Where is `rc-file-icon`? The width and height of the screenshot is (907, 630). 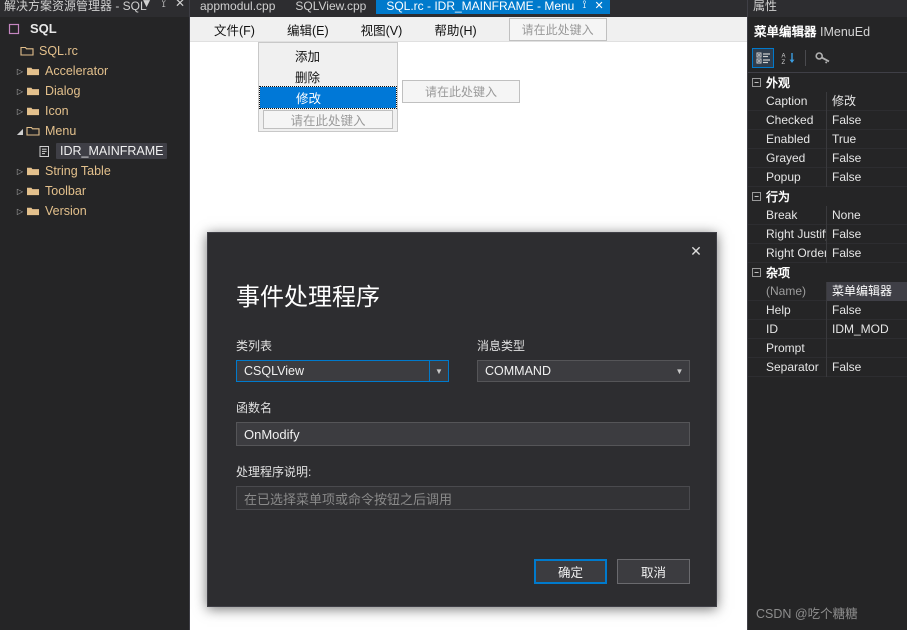 rc-file-icon is located at coordinates (27, 51).